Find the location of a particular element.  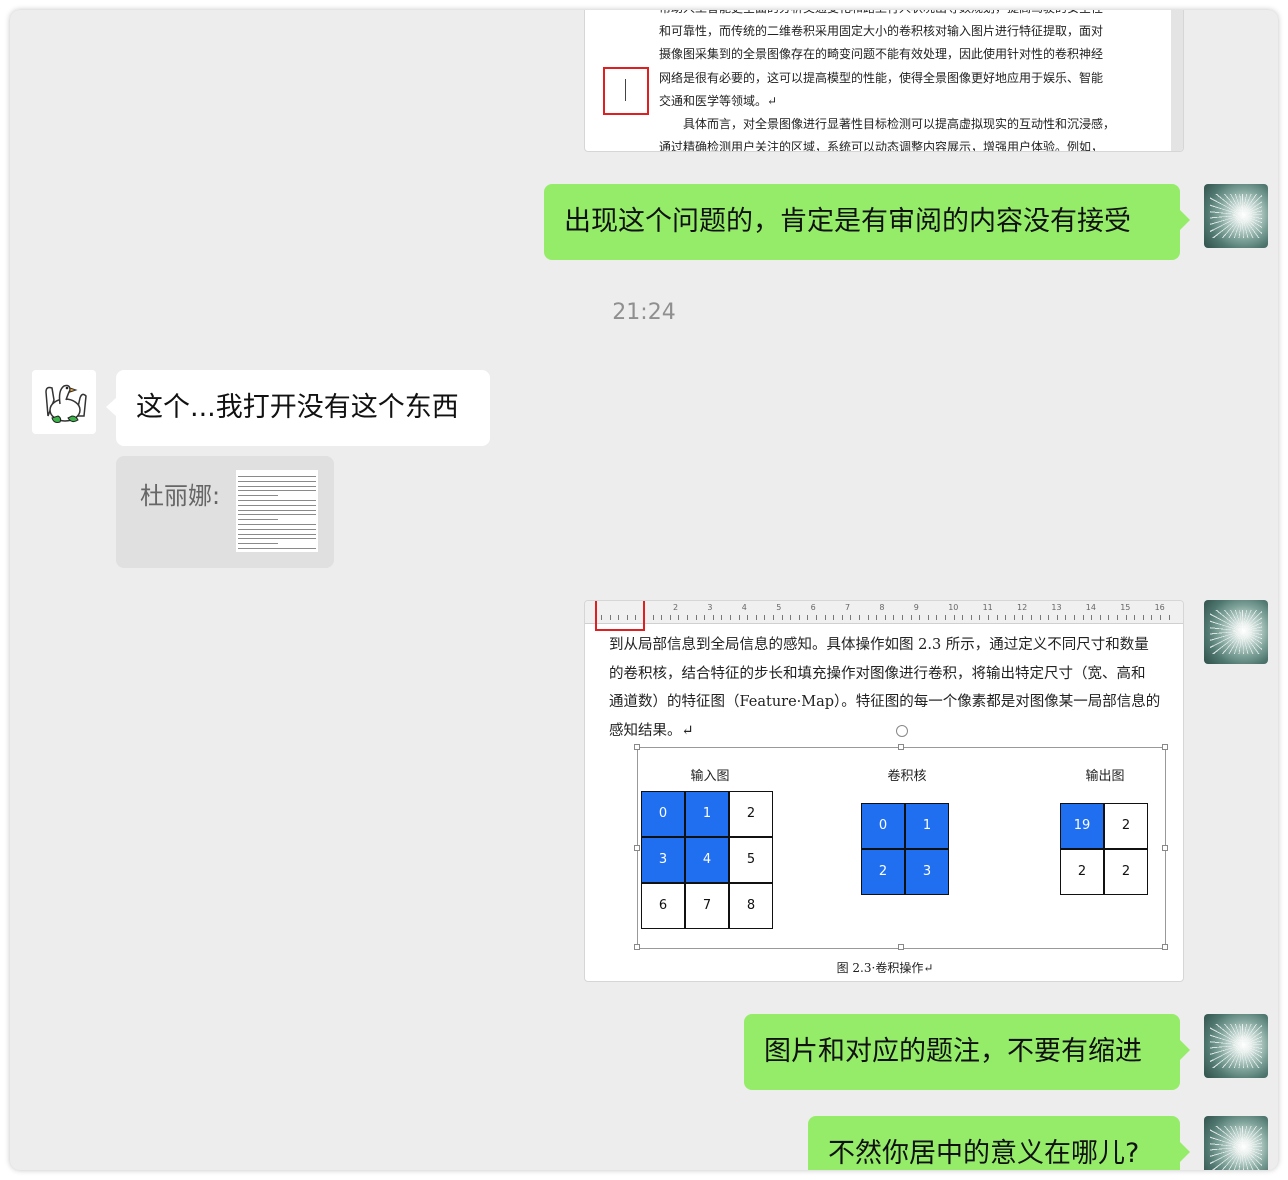

doc-text-line: 交通和医学等领域。↵ is located at coordinates (718, 100).